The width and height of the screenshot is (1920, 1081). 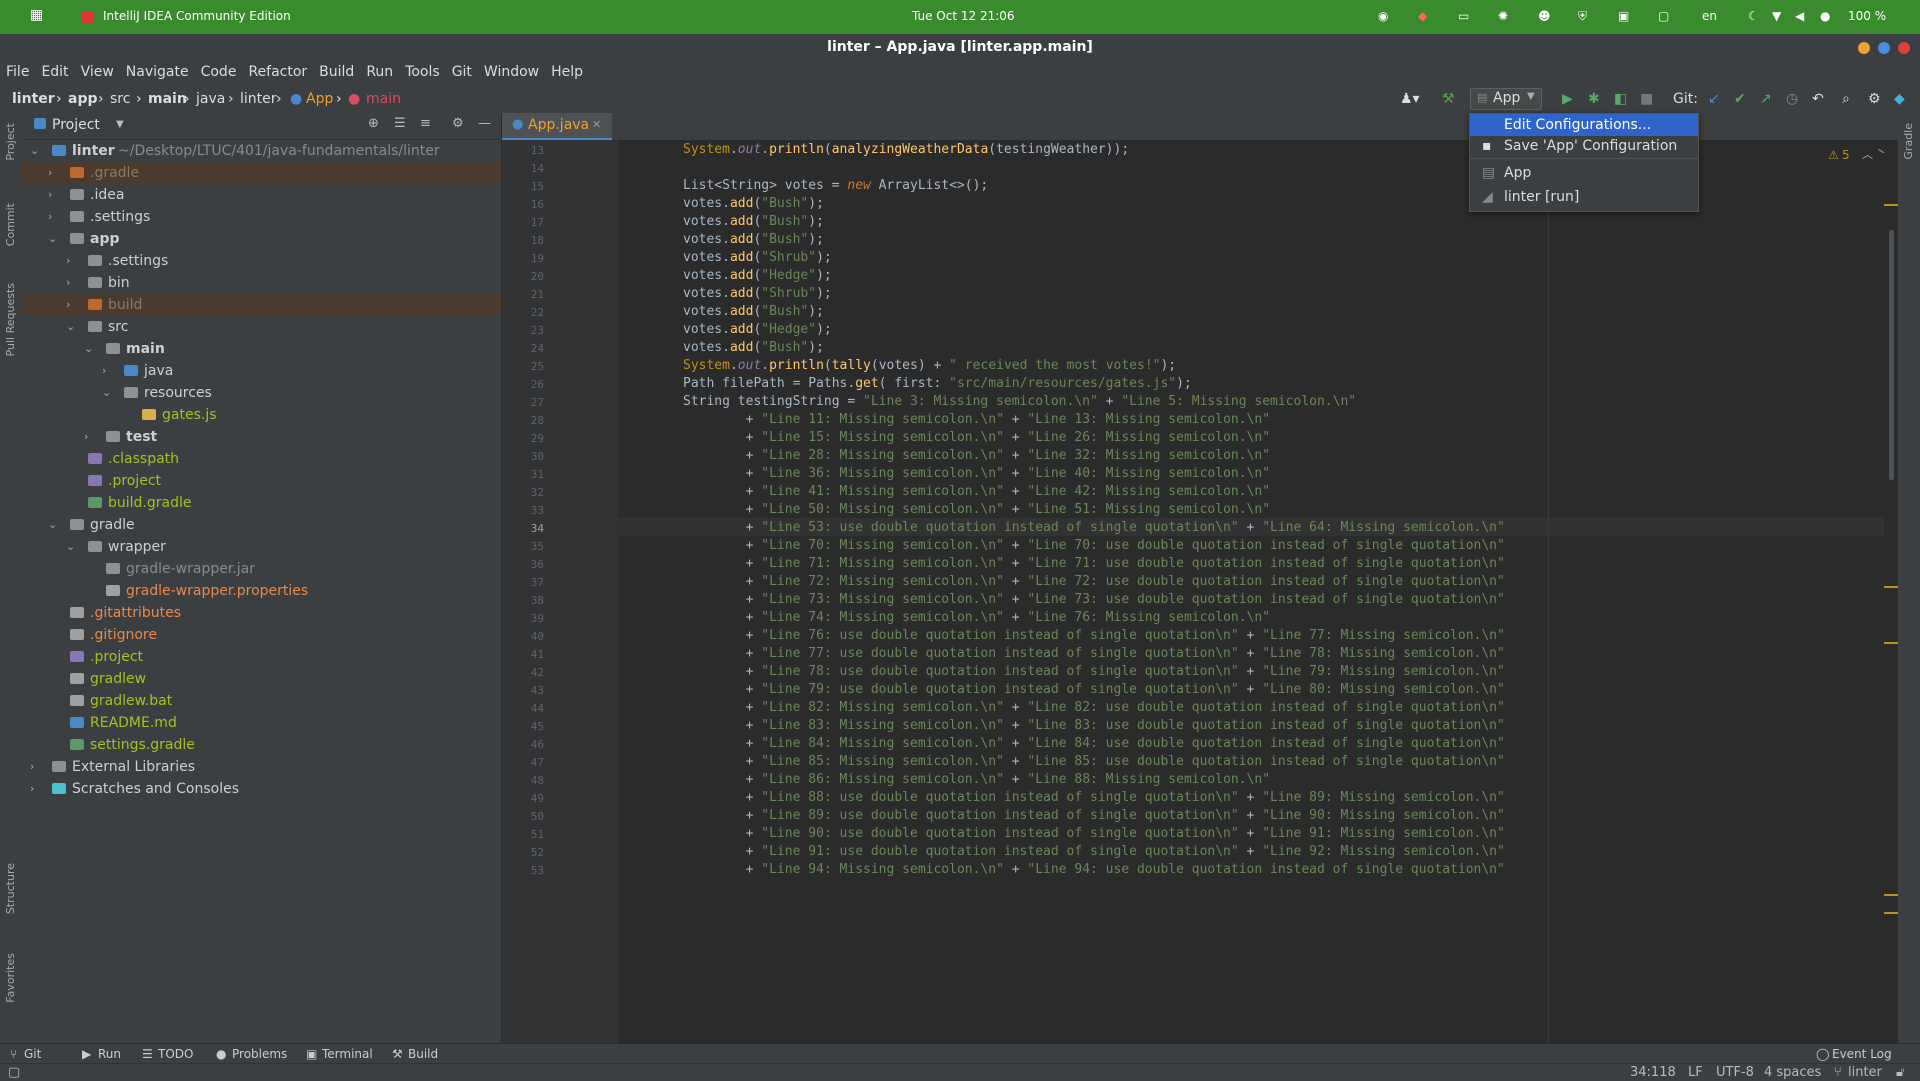 What do you see at coordinates (379, 72) in the screenshot?
I see `menu-run: Run` at bounding box center [379, 72].